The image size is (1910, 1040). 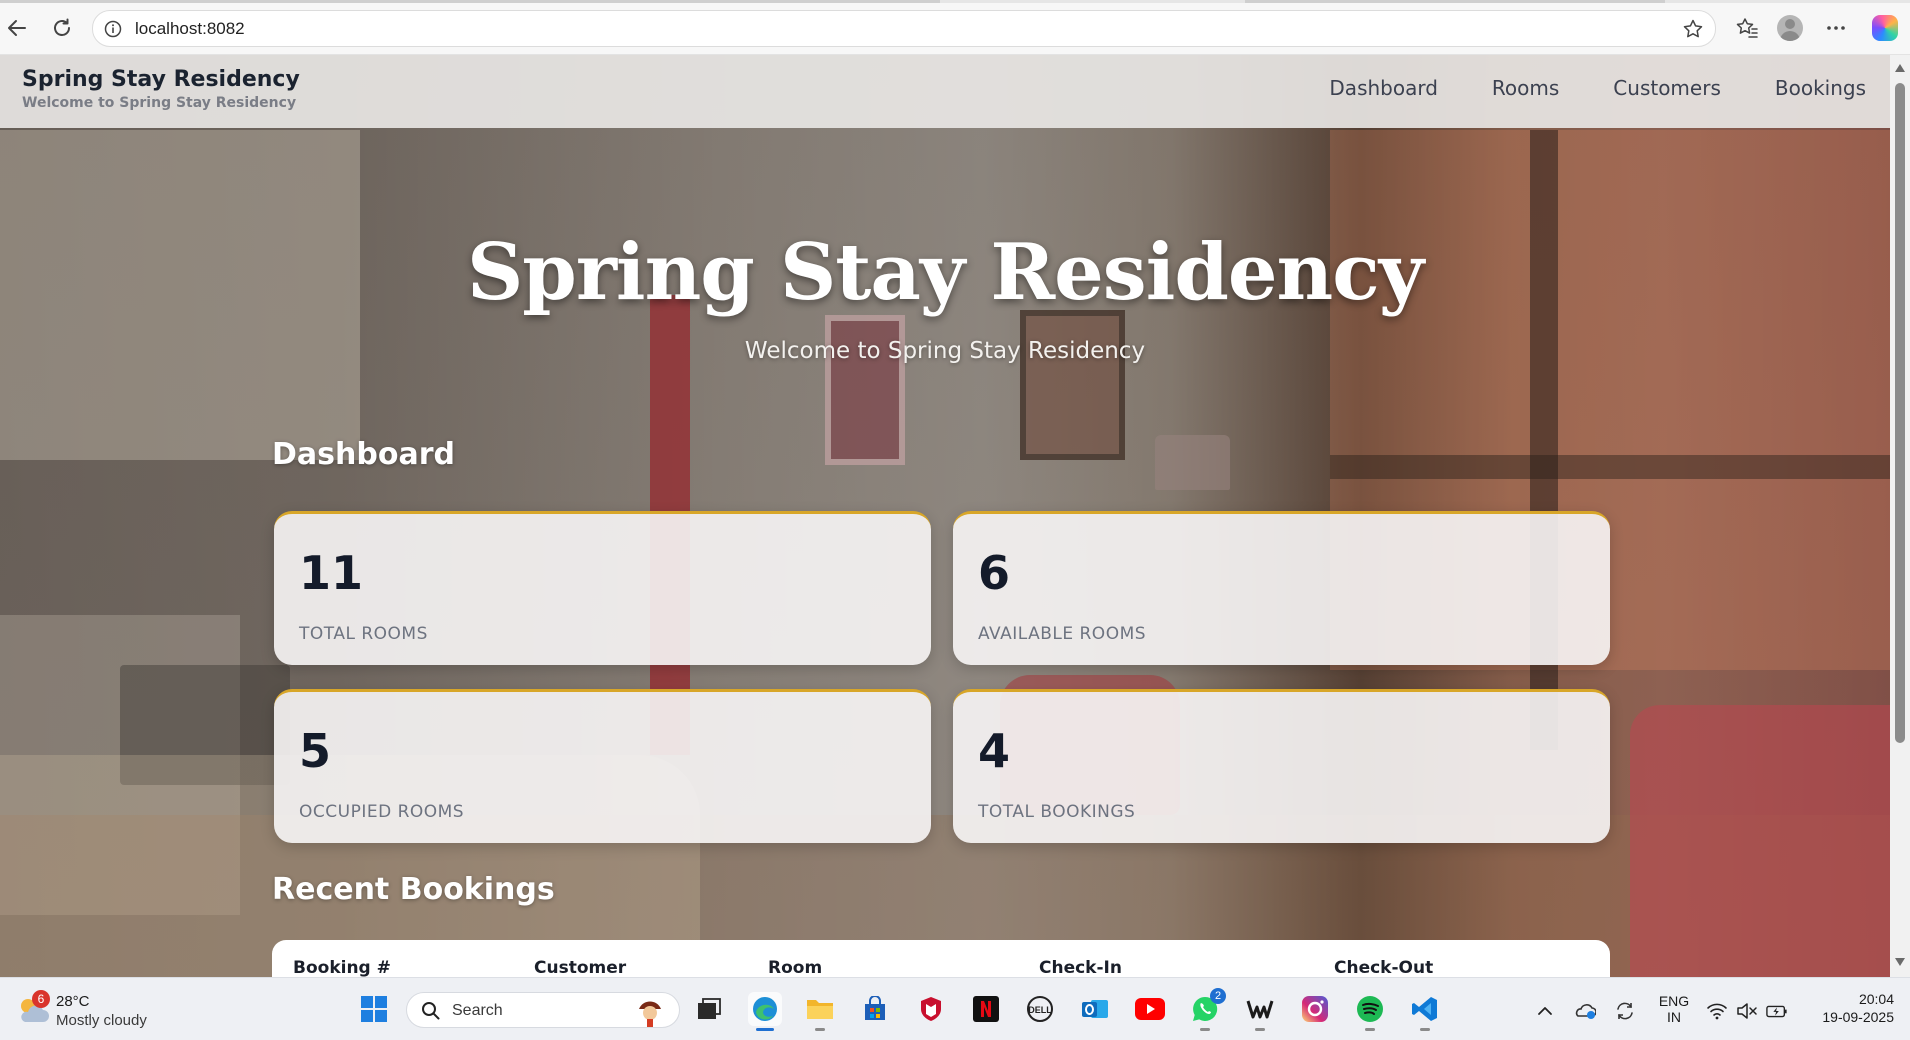 I want to click on favorite-star-icon, so click(x=1693, y=29).